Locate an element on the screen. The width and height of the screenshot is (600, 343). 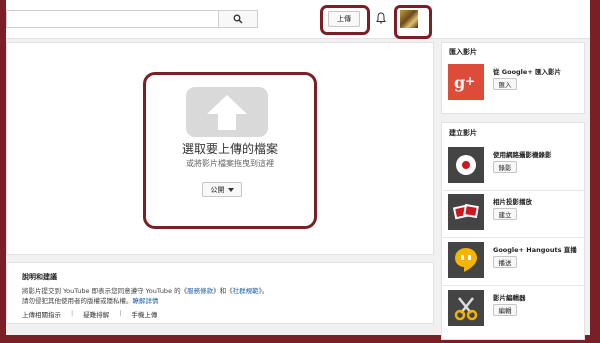
import-label: 從 Google+ 匯入影片 is located at coordinates (527, 72).